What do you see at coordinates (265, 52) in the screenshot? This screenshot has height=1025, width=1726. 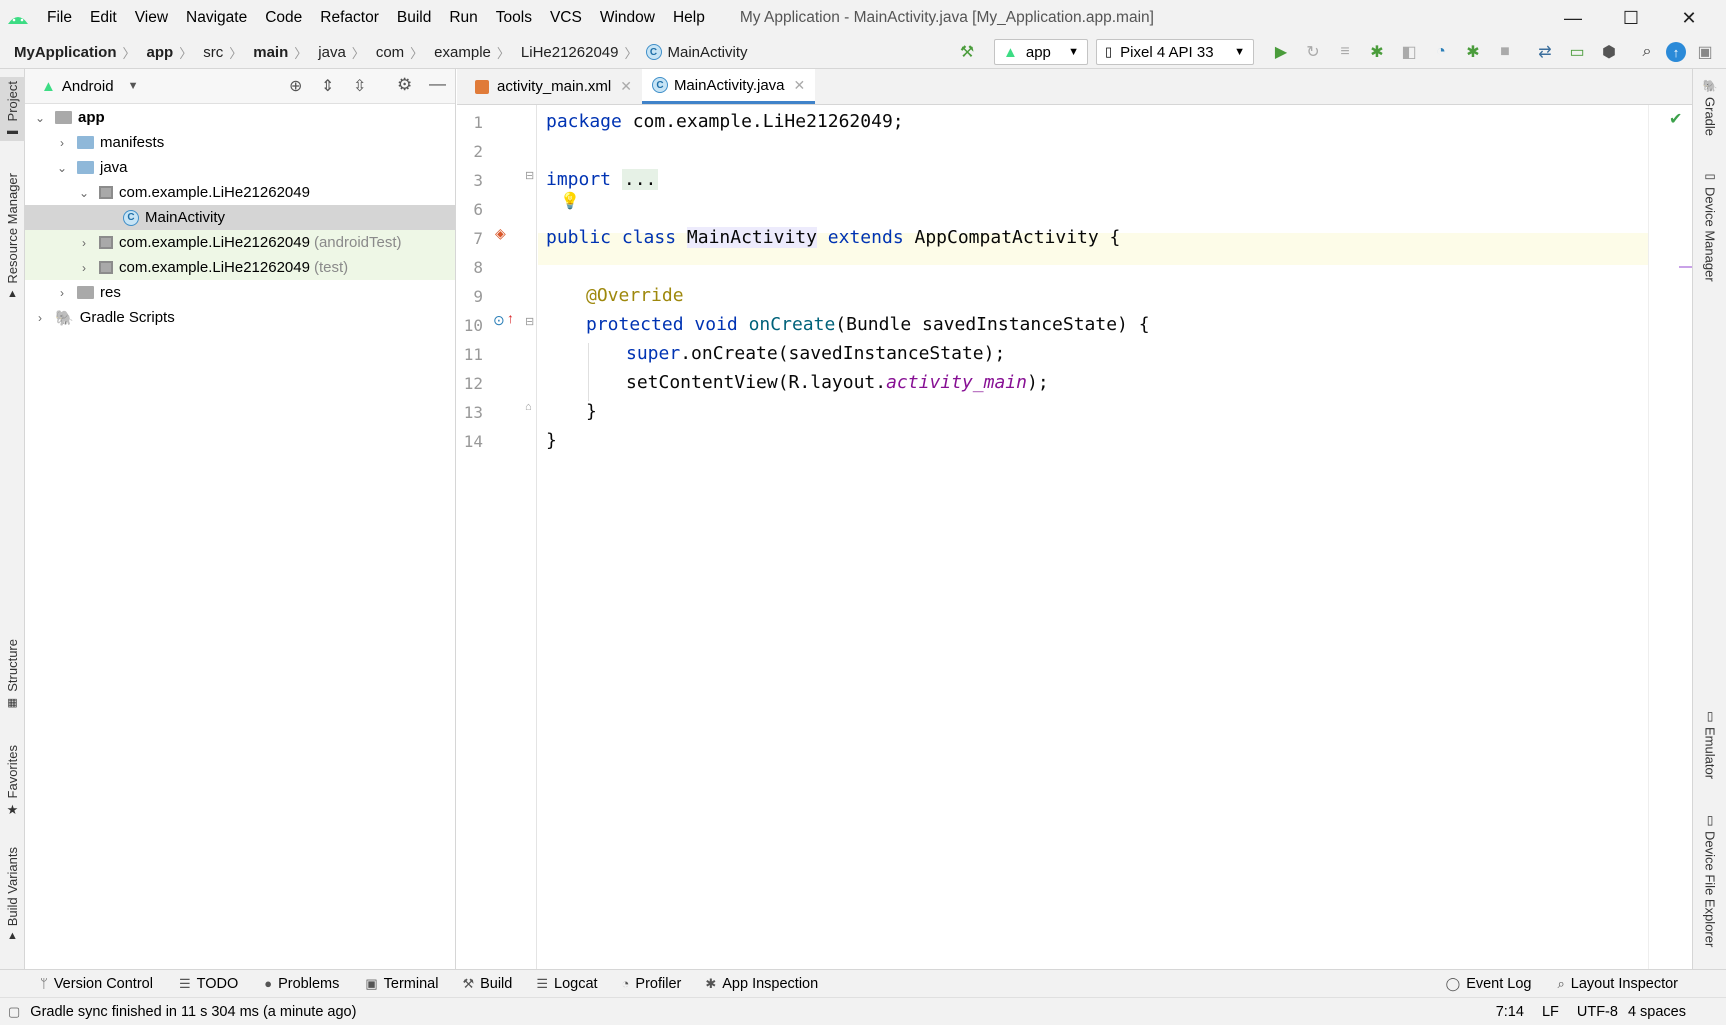 I see `breadcrumb-main: main` at bounding box center [265, 52].